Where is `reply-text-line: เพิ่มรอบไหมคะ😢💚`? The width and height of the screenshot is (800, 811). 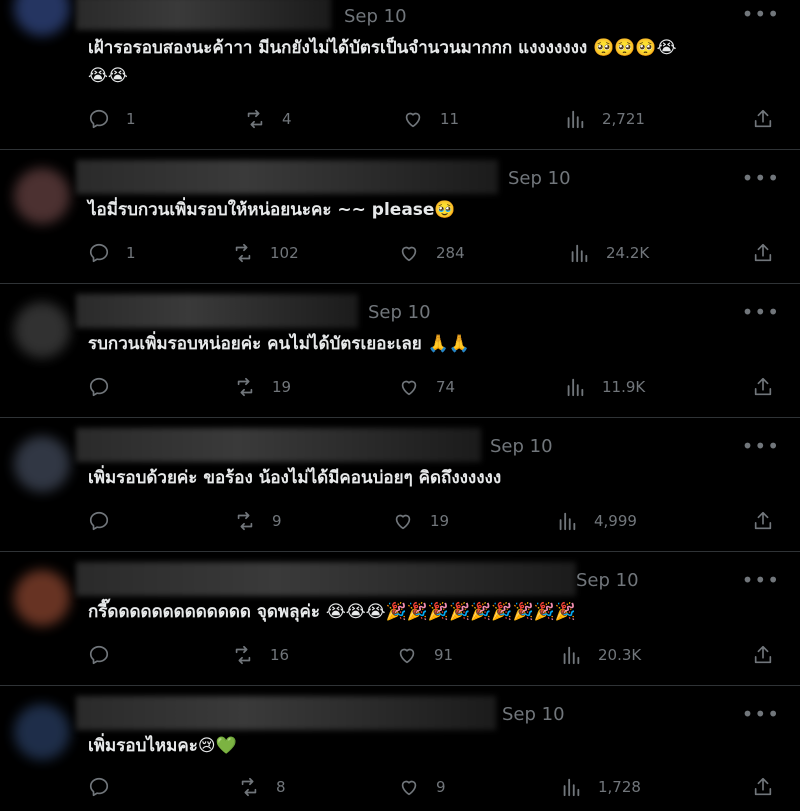
reply-text-line: เพิ่มรอบไหมคะ😢💚 is located at coordinates (162, 746).